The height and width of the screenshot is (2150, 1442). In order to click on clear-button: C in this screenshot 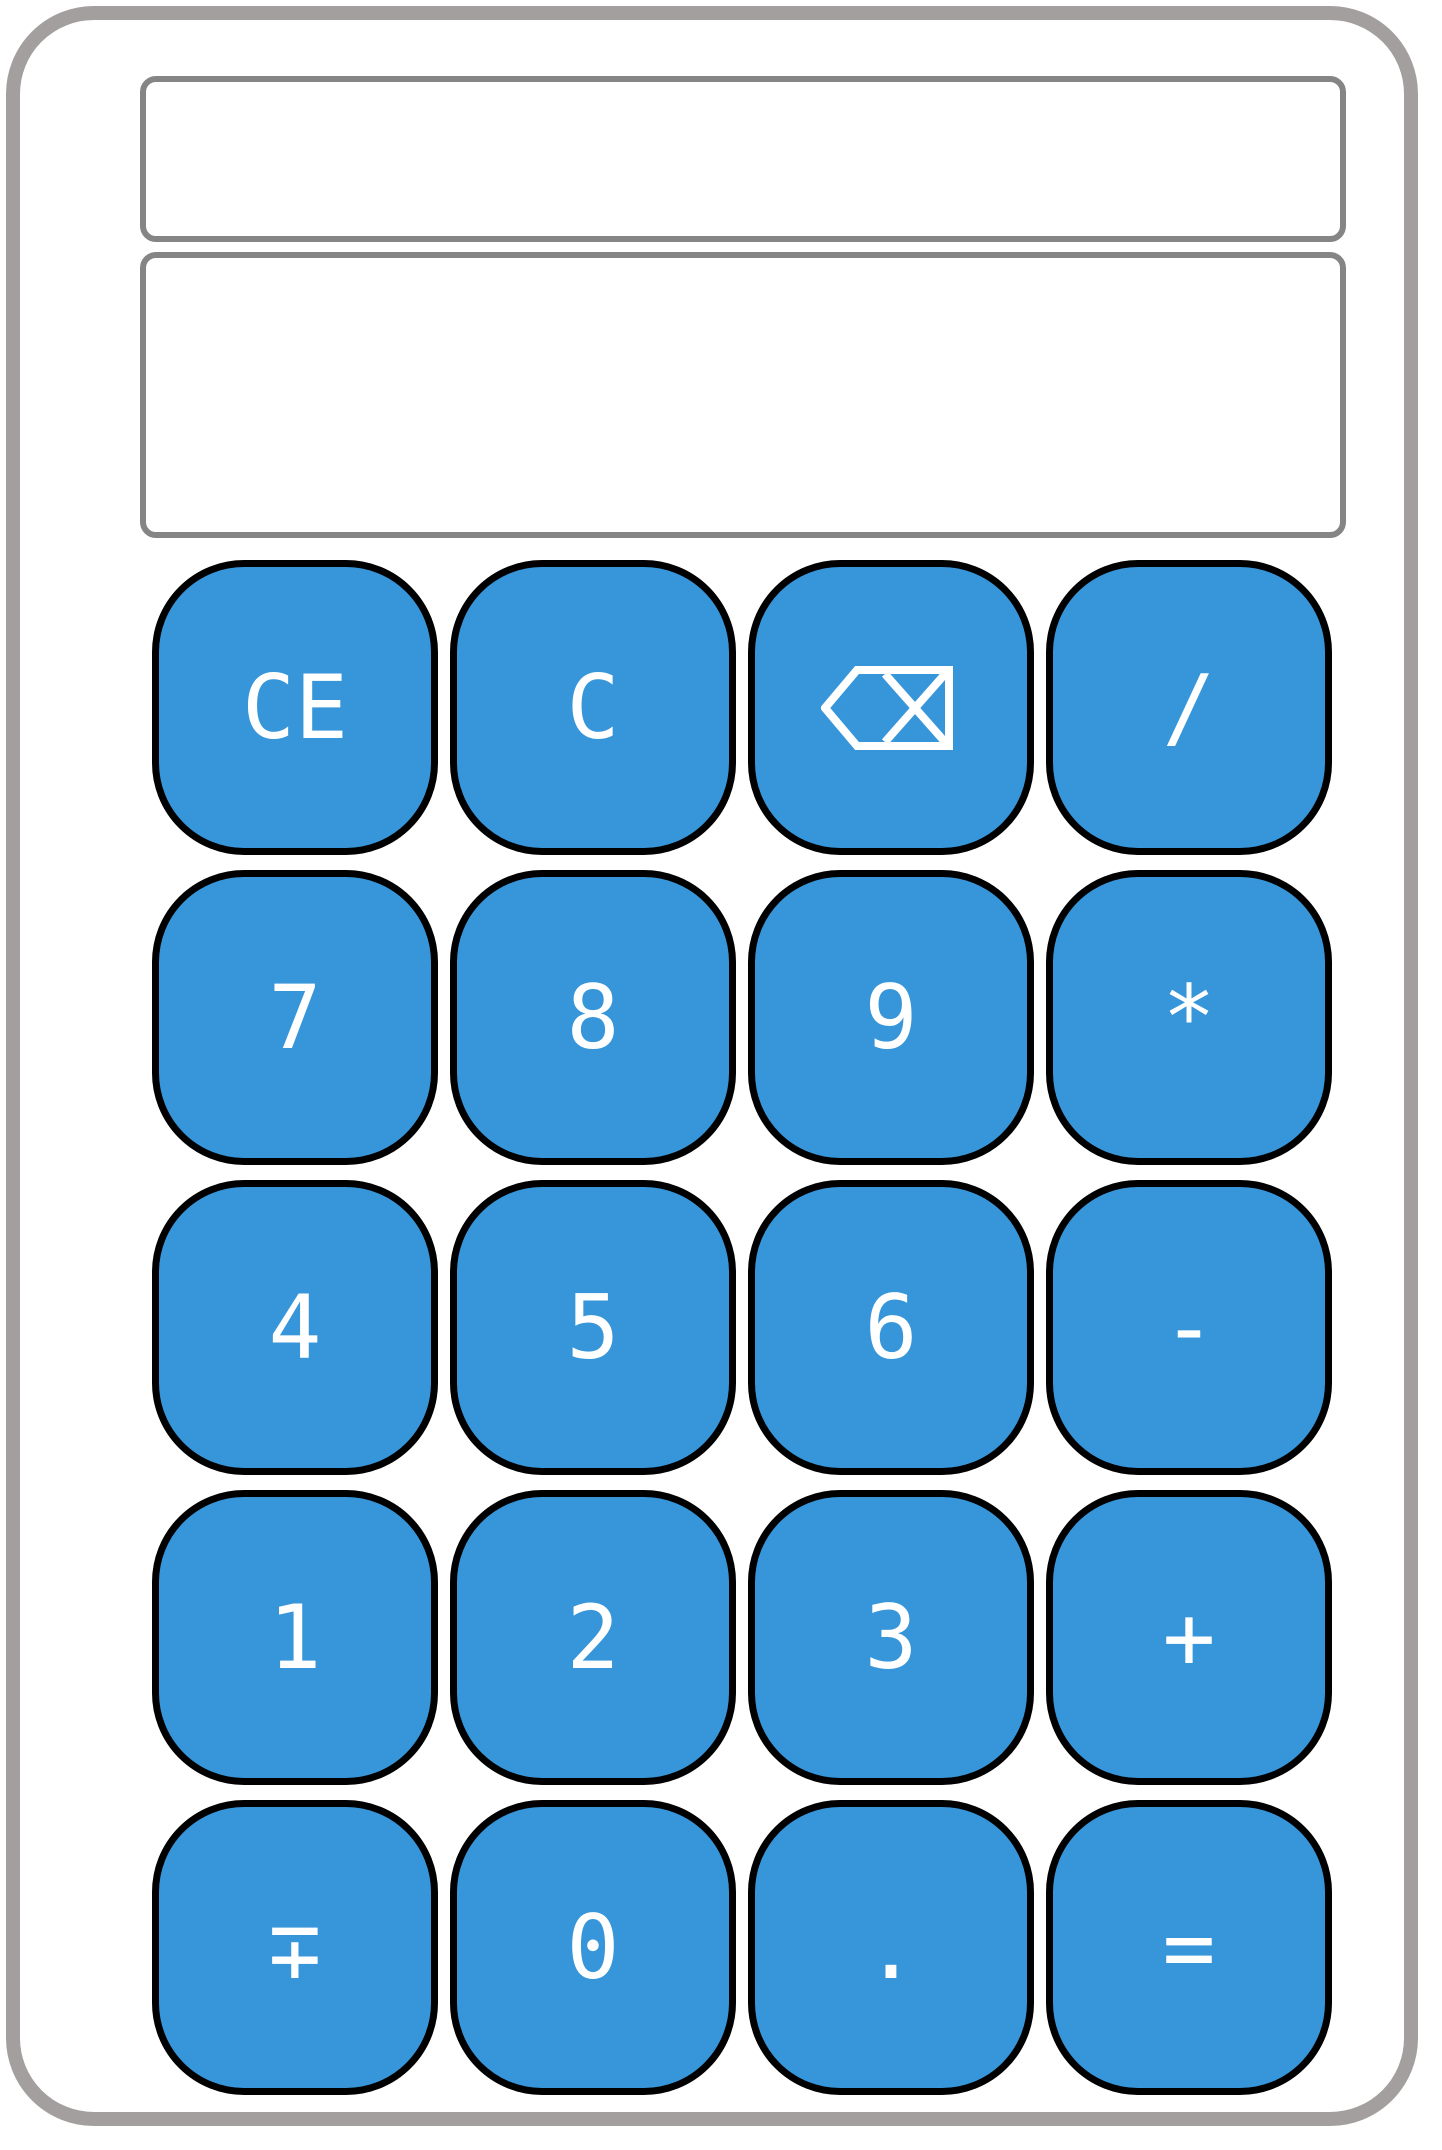, I will do `click(593, 707)`.